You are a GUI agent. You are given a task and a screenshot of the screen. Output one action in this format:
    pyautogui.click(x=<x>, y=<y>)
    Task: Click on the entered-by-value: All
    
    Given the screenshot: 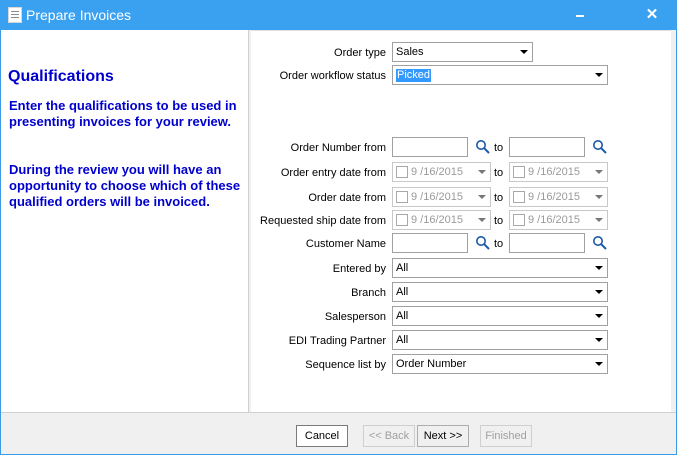 What is the action you would take?
    pyautogui.click(x=402, y=268)
    